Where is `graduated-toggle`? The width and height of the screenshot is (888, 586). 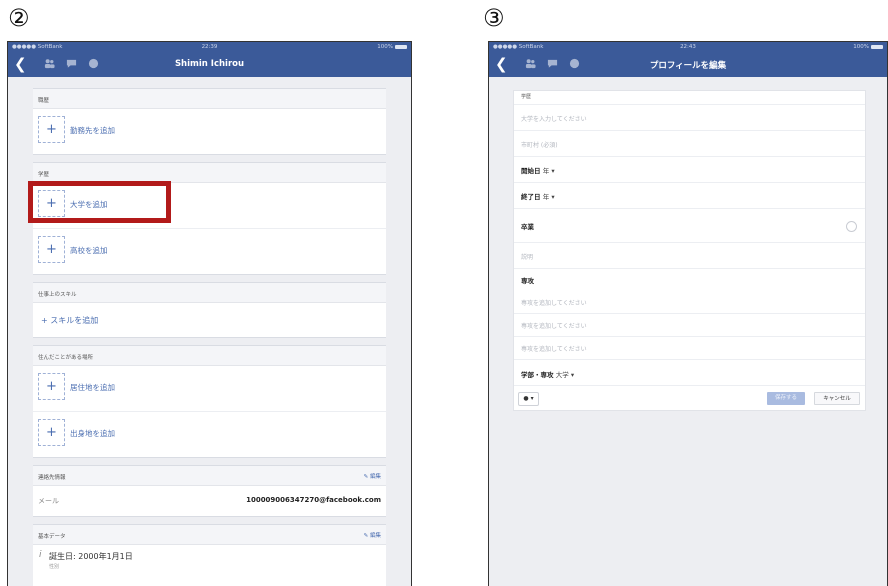
graduated-toggle is located at coordinates (851, 226).